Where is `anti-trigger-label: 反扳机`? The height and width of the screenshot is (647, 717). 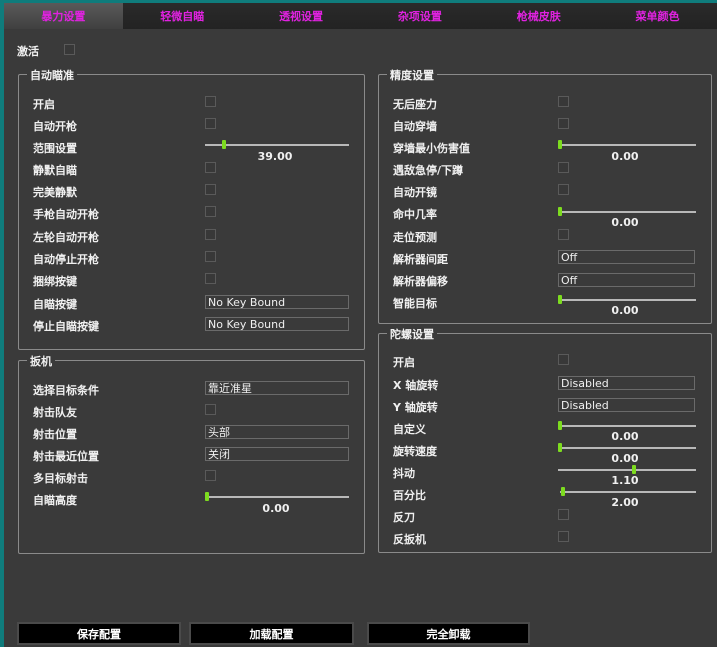
anti-trigger-label: 反扳机 is located at coordinates (409, 539).